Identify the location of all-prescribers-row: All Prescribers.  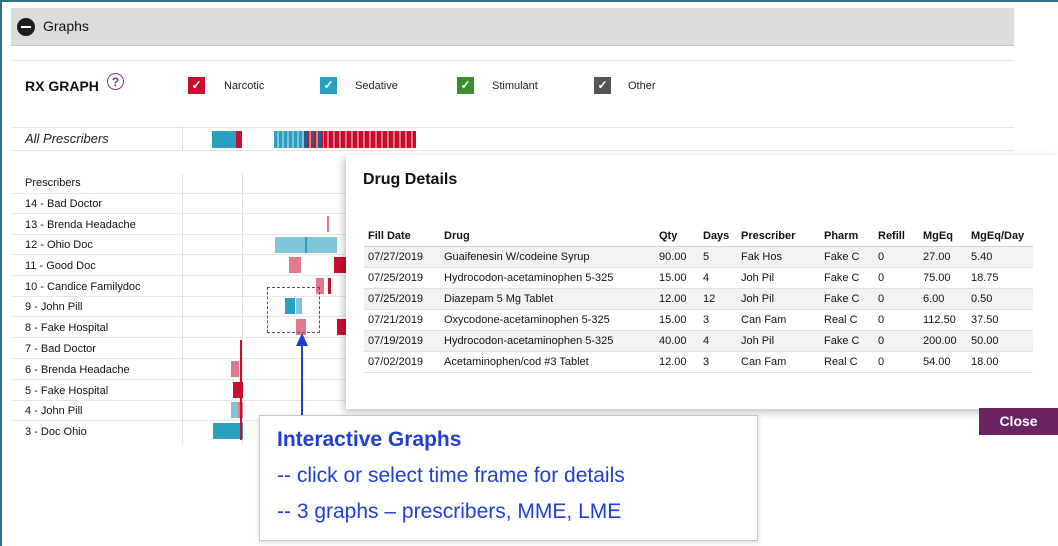
(512, 138).